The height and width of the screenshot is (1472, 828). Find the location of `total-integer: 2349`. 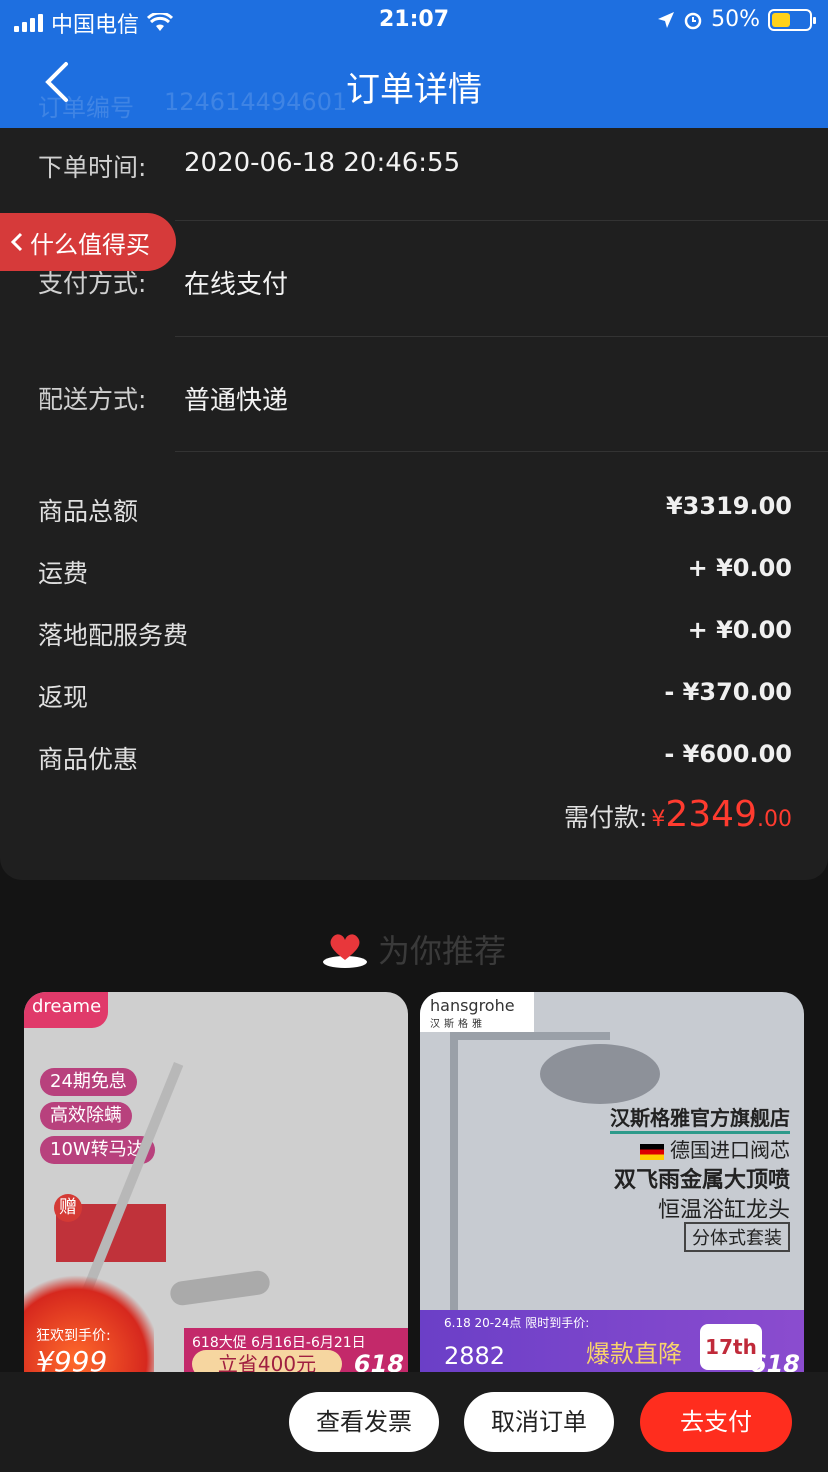

total-integer: 2349 is located at coordinates (711, 814).